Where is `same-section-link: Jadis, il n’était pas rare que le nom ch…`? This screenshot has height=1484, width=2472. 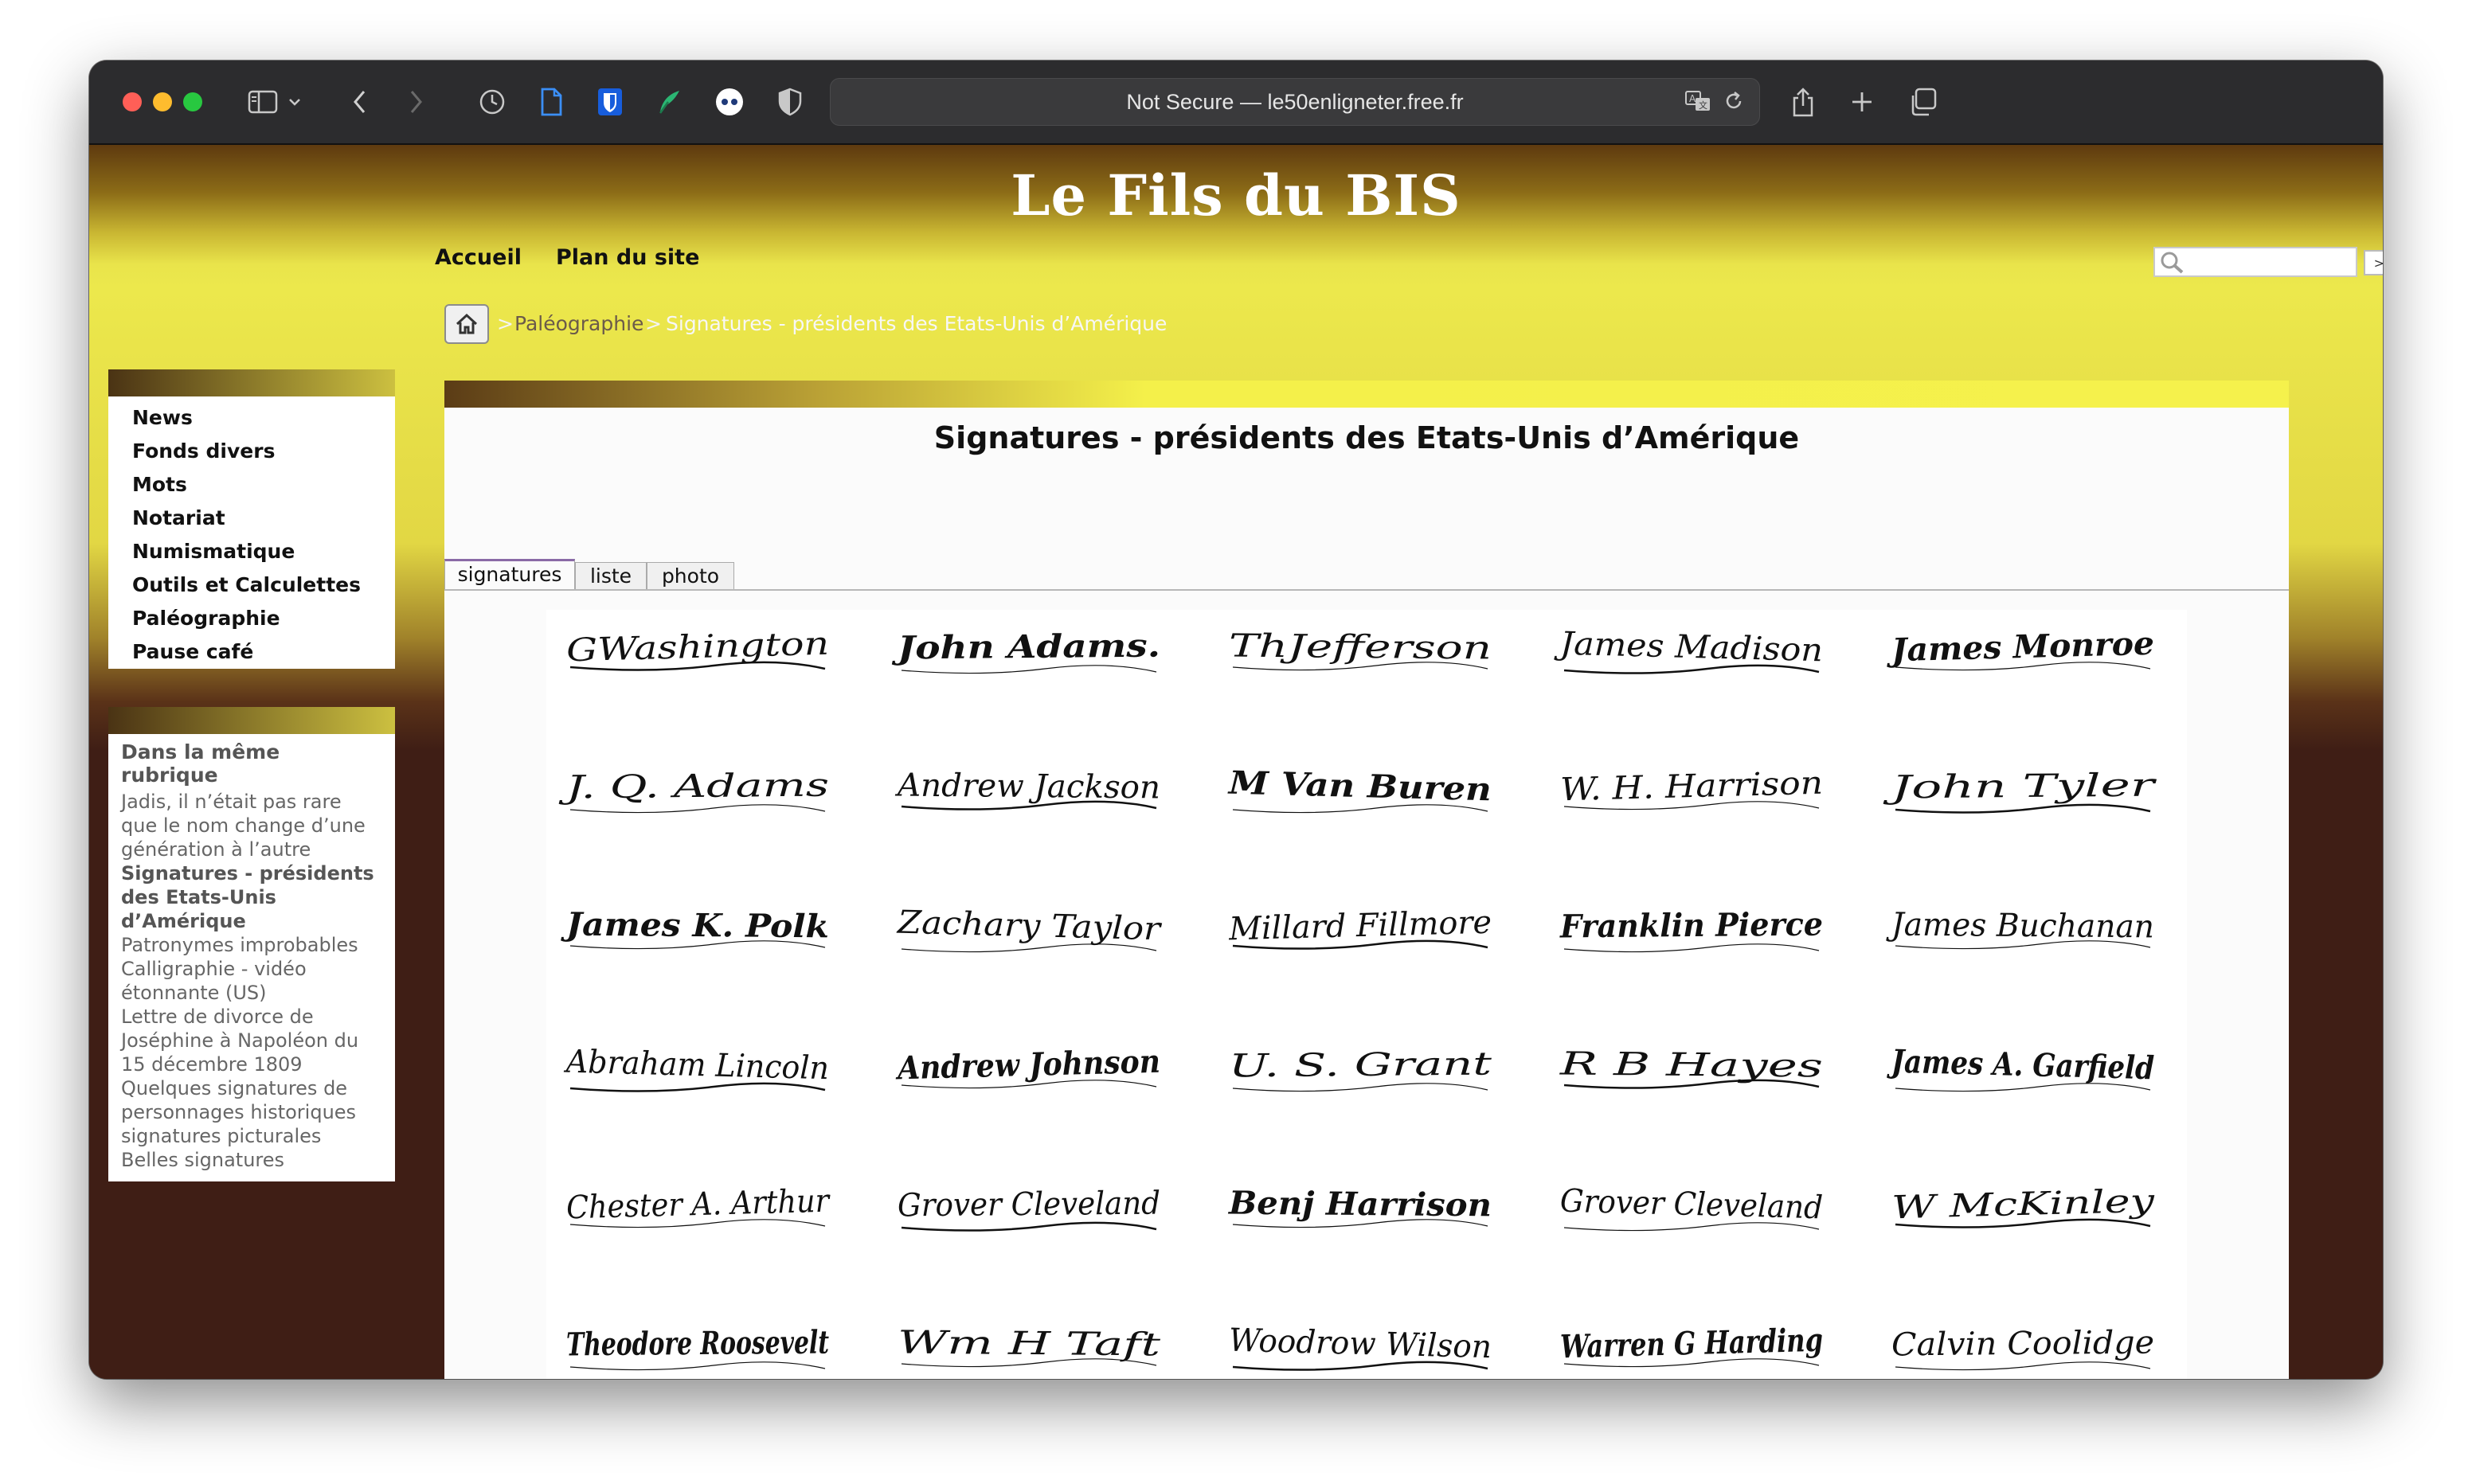 same-section-link: Jadis, il n’était pas rare que le nom ch… is located at coordinates (251, 825).